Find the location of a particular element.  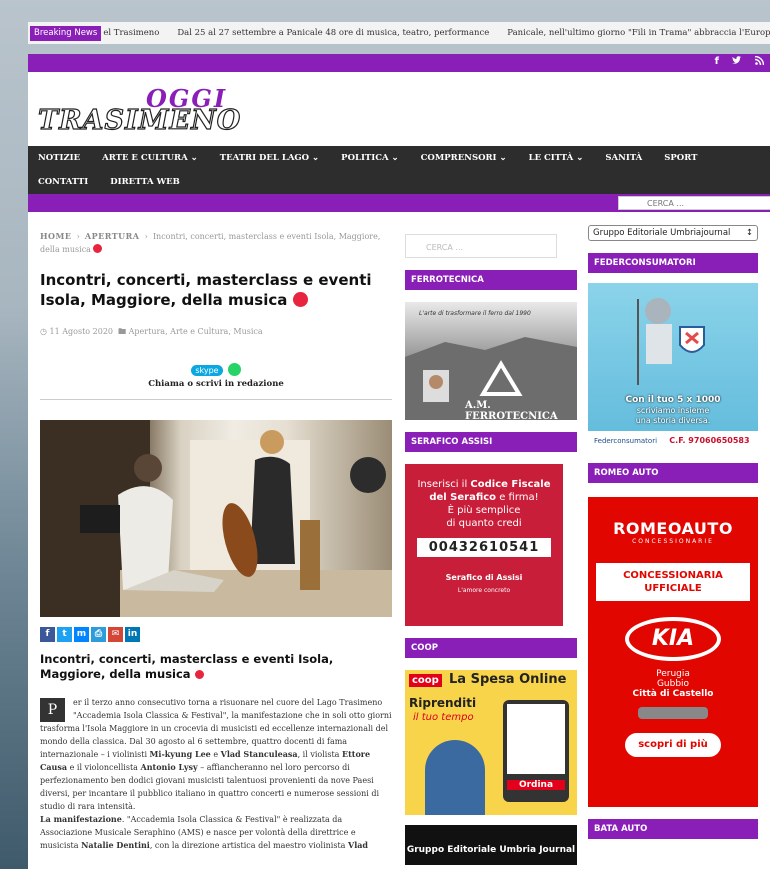

nav-item-comprensori: COMPRENSORI ⌄ is located at coordinates (464, 158).